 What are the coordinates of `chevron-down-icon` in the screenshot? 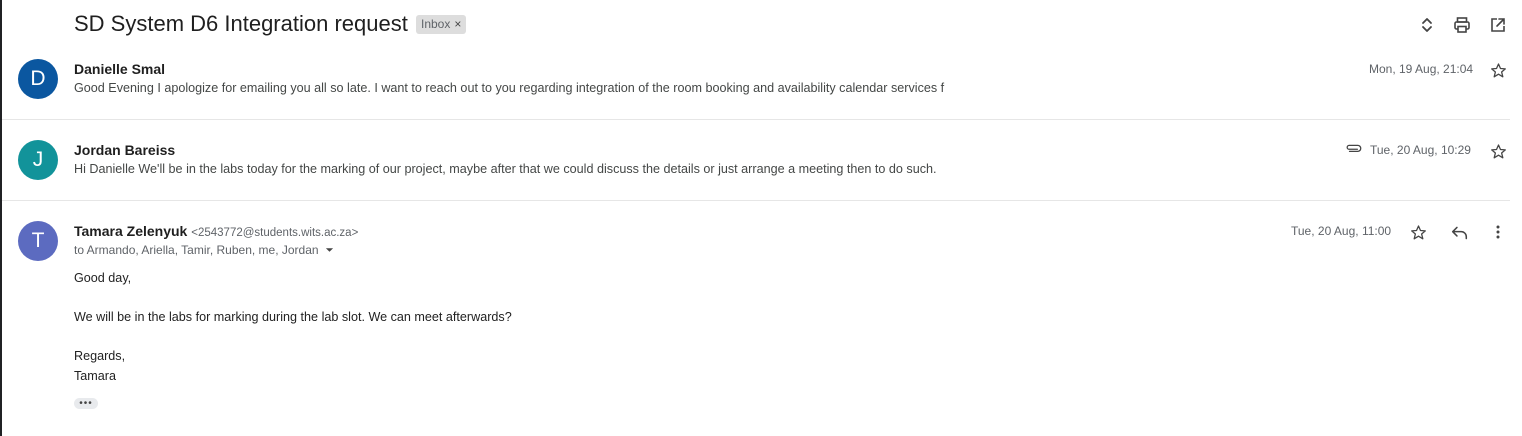 It's located at (329, 250).